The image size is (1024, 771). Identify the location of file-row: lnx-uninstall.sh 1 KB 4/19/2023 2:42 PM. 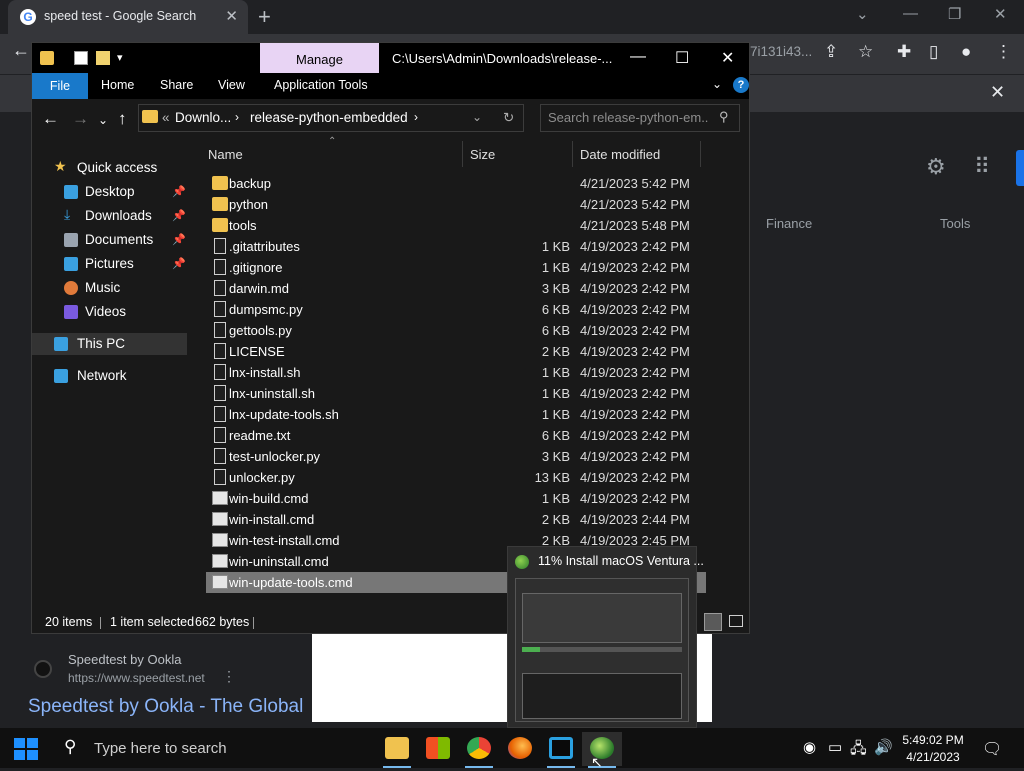
(456, 393).